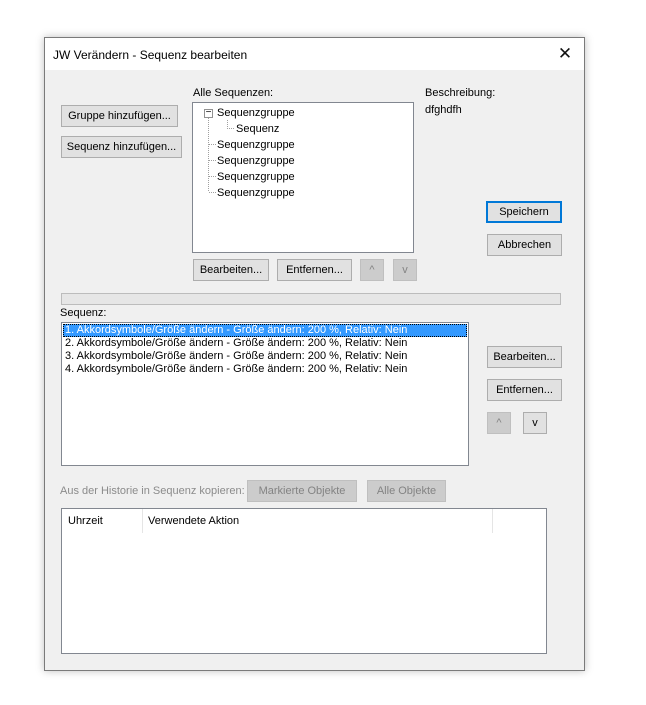 Image resolution: width=646 pixels, height=705 pixels. Describe the element at coordinates (152, 491) in the screenshot. I see `history-copy-label: Aus der Historie in Sequenz kopieren:` at that location.